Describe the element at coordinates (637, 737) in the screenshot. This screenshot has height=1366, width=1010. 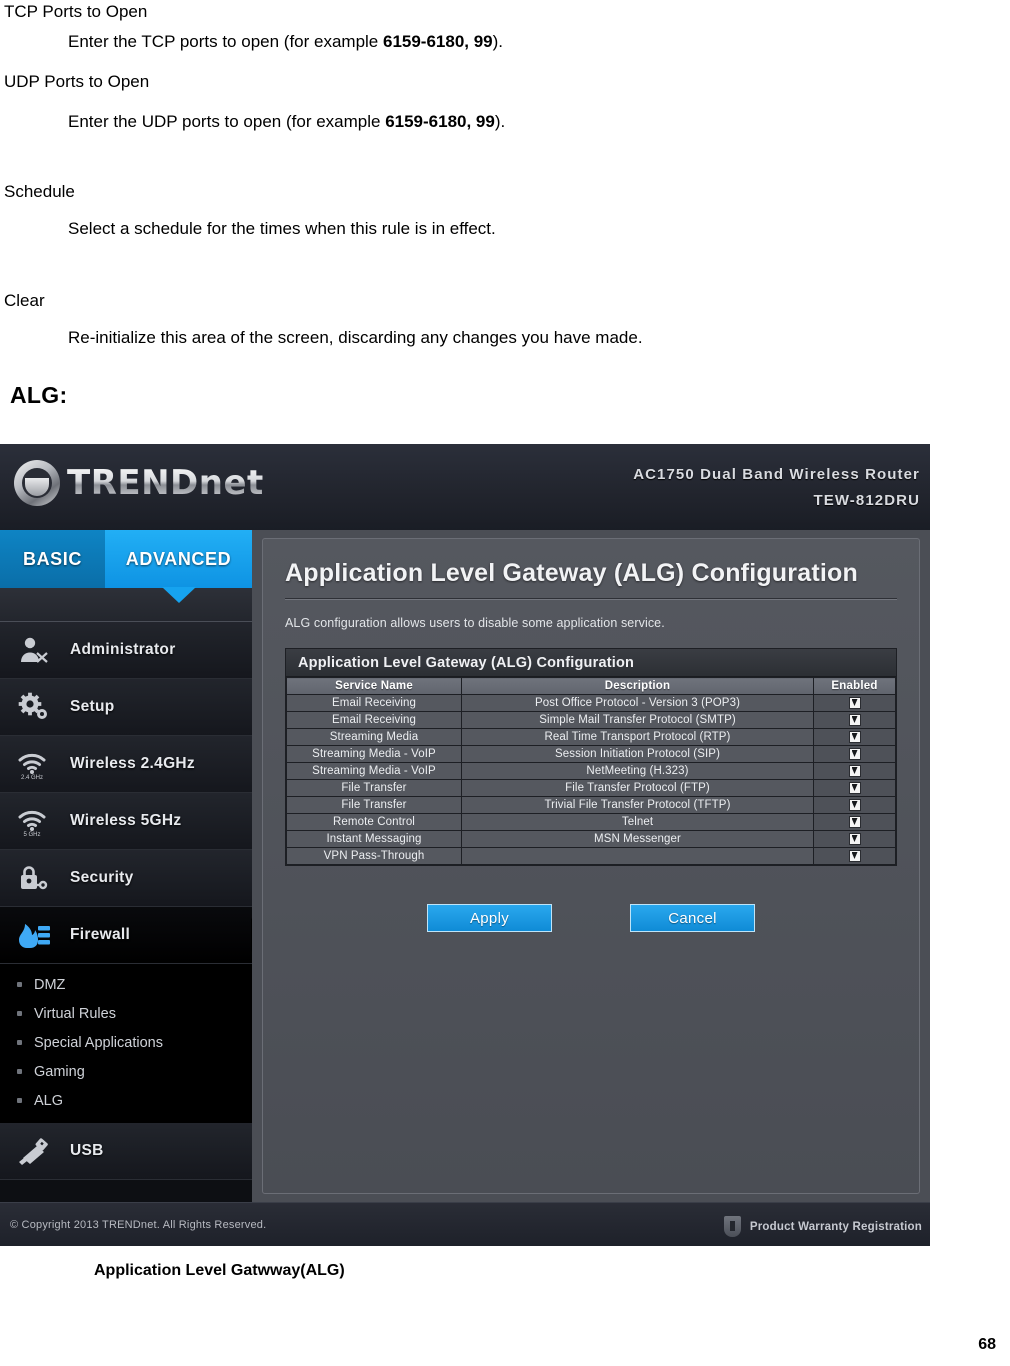
I see `cell-description: Real Time Transport Protocol (RTP)` at that location.